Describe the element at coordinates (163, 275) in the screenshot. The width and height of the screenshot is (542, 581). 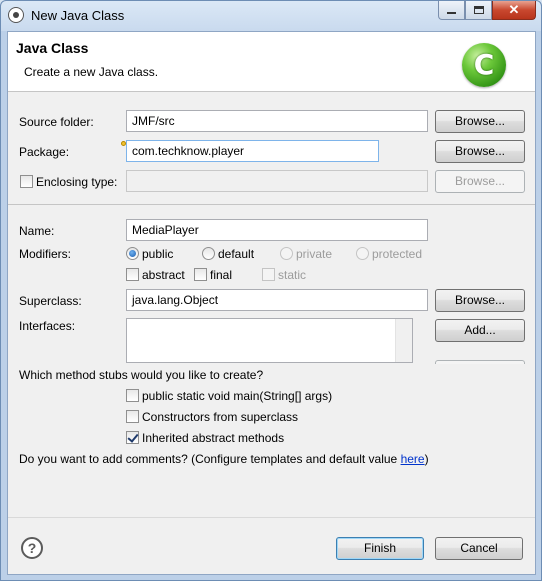
I see `modifier-abstract-label: abstract` at that location.